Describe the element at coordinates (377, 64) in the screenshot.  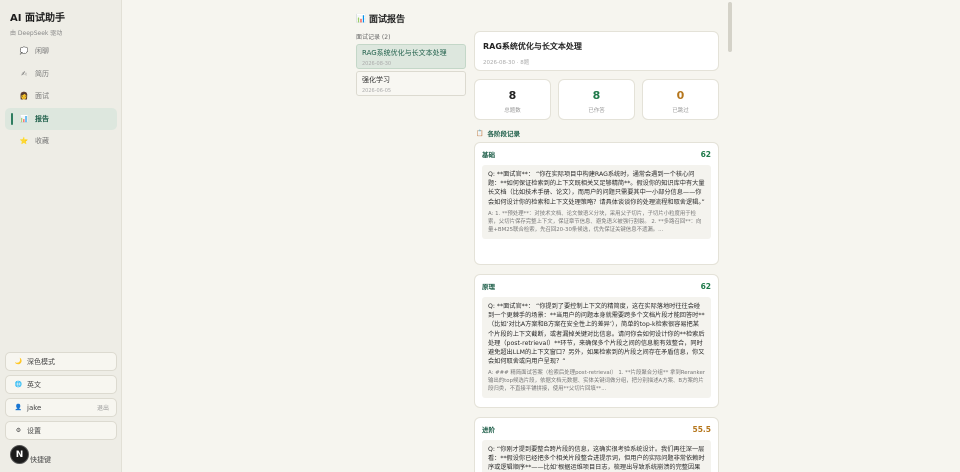
I see `record-date: 2026-08-30` at that location.